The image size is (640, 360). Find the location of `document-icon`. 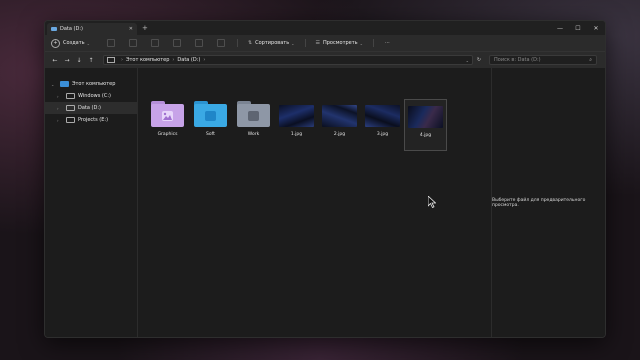

document-icon is located at coordinates (253, 115).